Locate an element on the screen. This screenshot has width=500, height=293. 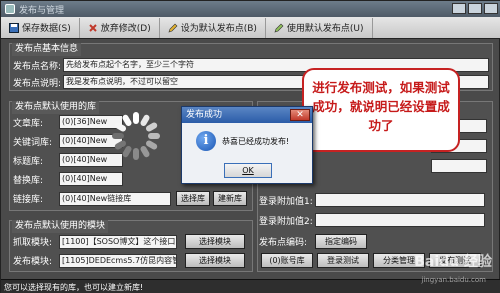
annotation-callout: 进行发布测试，如果测试成功，就说明已经设置成功了 is located at coordinates (381, 110).